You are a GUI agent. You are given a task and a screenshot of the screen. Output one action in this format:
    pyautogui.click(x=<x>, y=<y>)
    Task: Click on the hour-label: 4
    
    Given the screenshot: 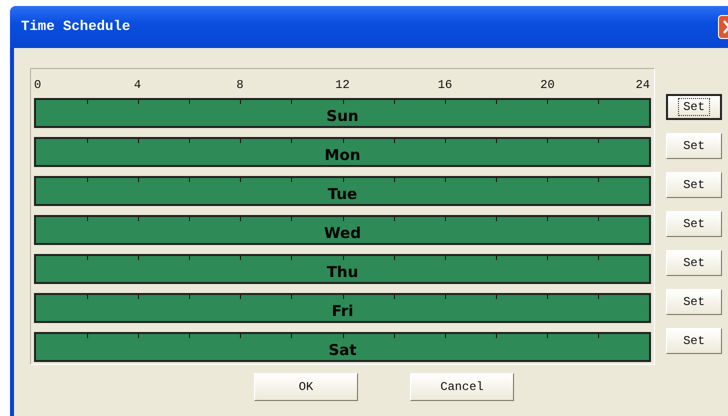 What is the action you would take?
    pyautogui.click(x=138, y=85)
    